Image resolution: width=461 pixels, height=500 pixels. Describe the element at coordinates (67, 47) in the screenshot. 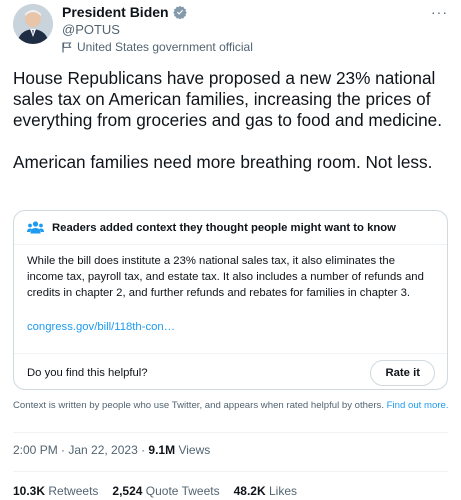

I see `flag-icon` at that location.